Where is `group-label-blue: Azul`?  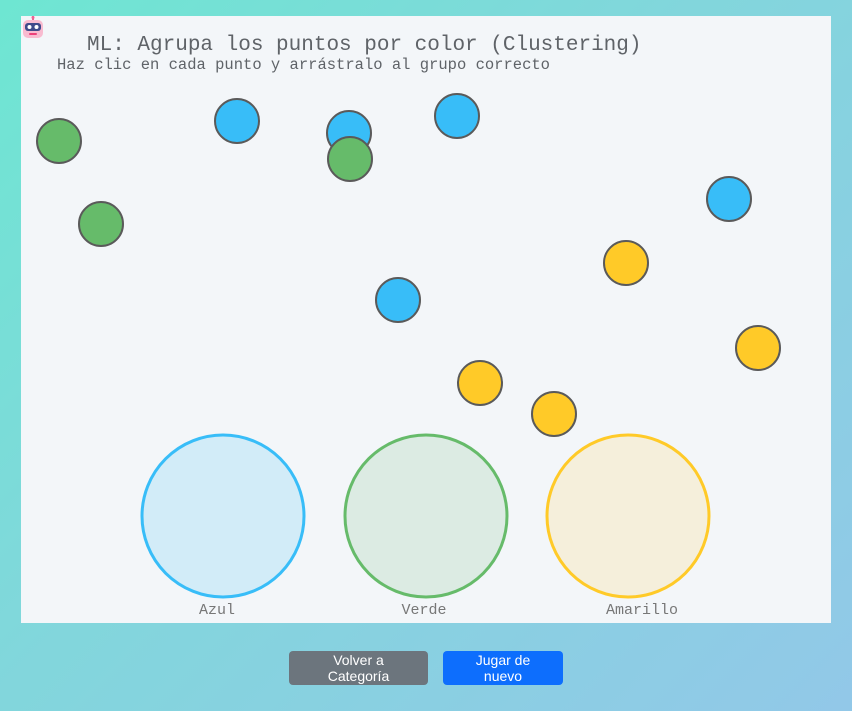
group-label-blue: Azul is located at coordinates (216, 610).